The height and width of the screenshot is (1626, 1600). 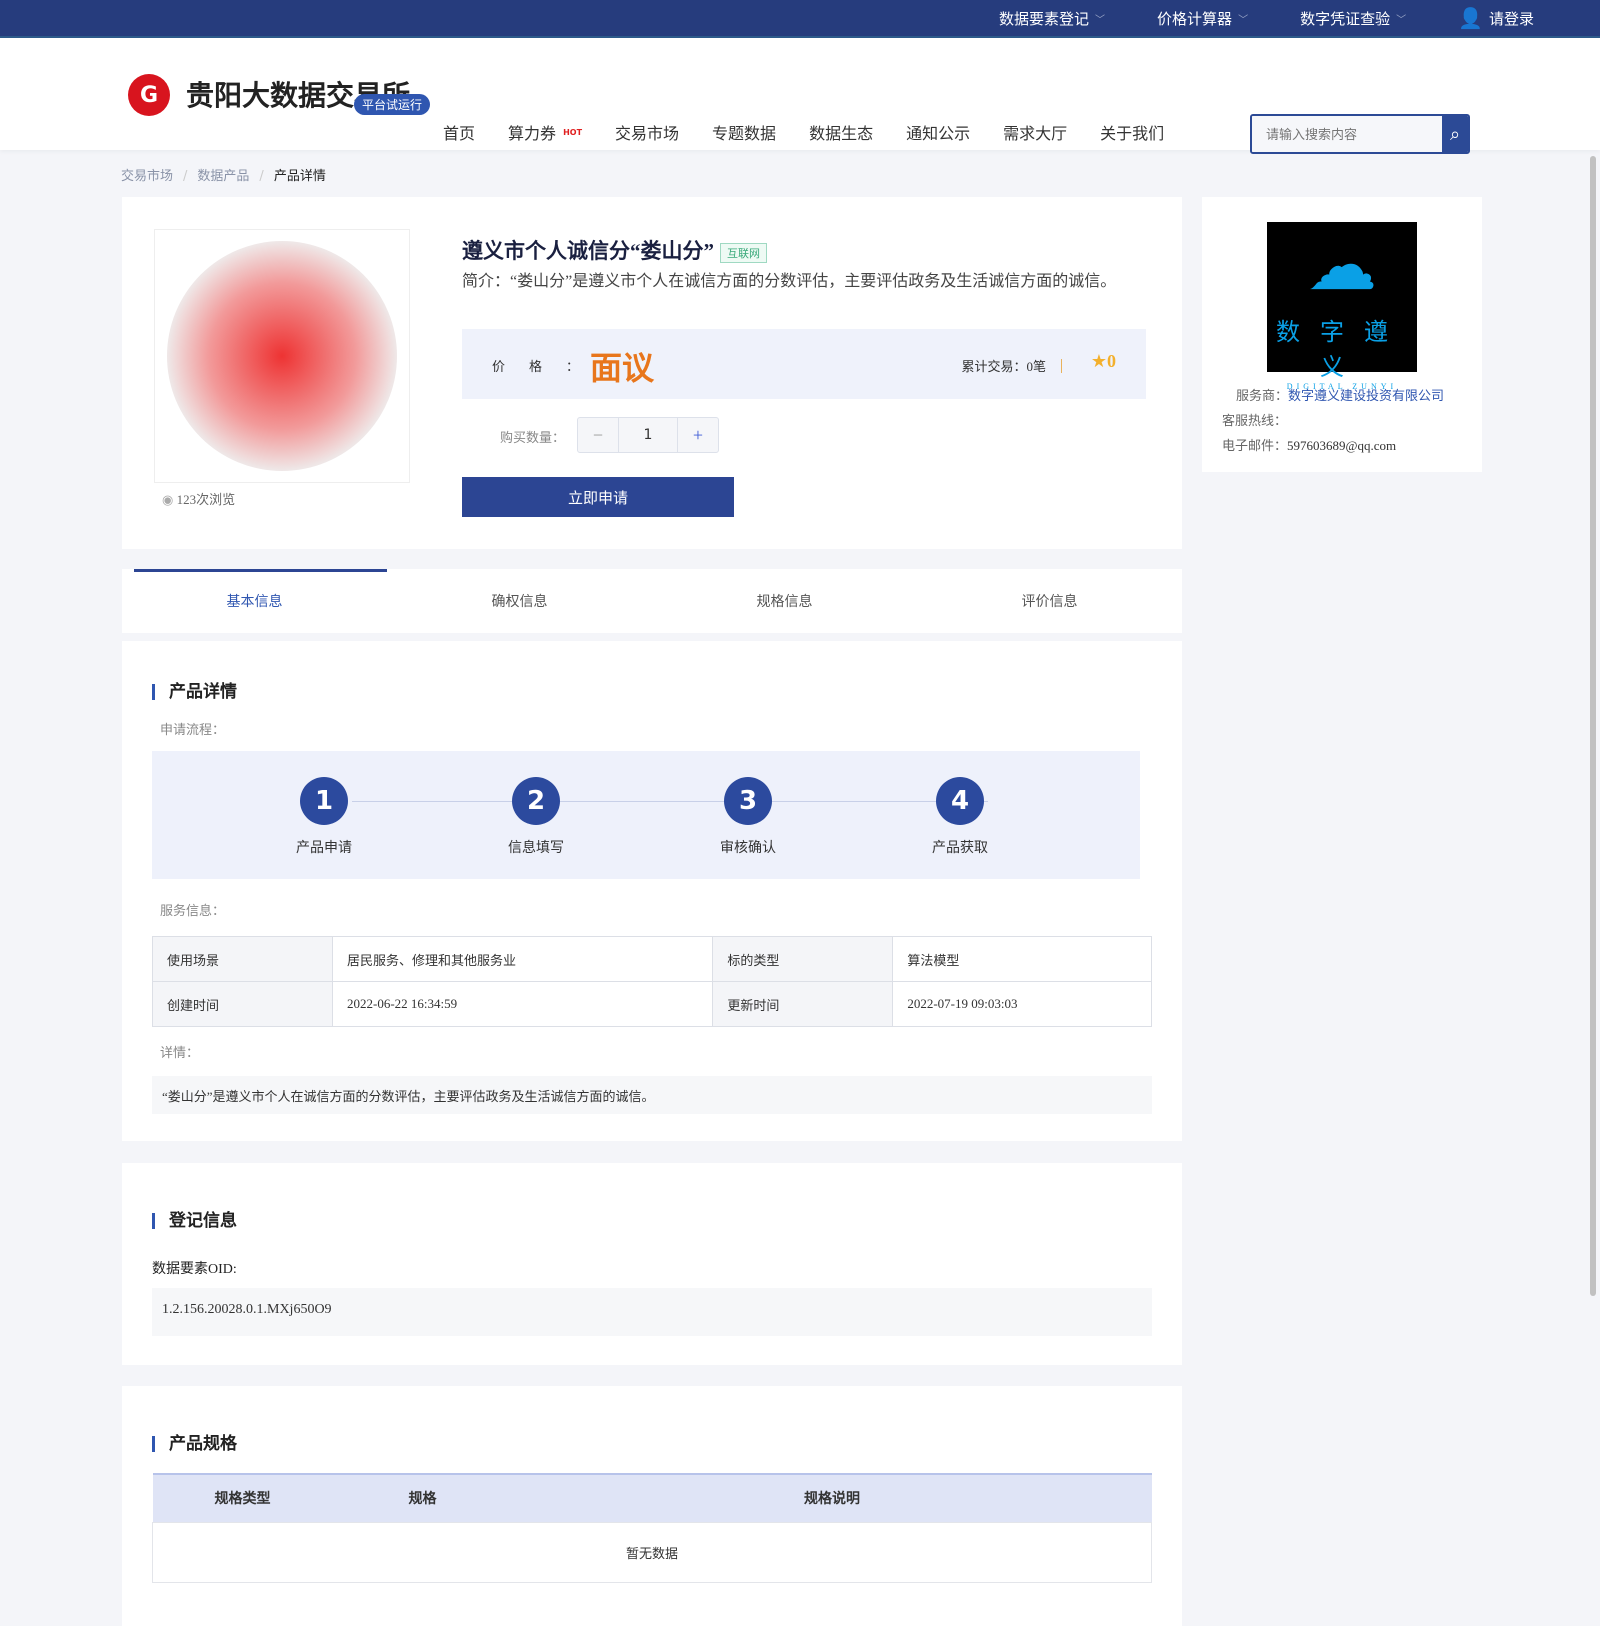 What do you see at coordinates (573, 132) in the screenshot?
I see `hot-badge: HOT` at bounding box center [573, 132].